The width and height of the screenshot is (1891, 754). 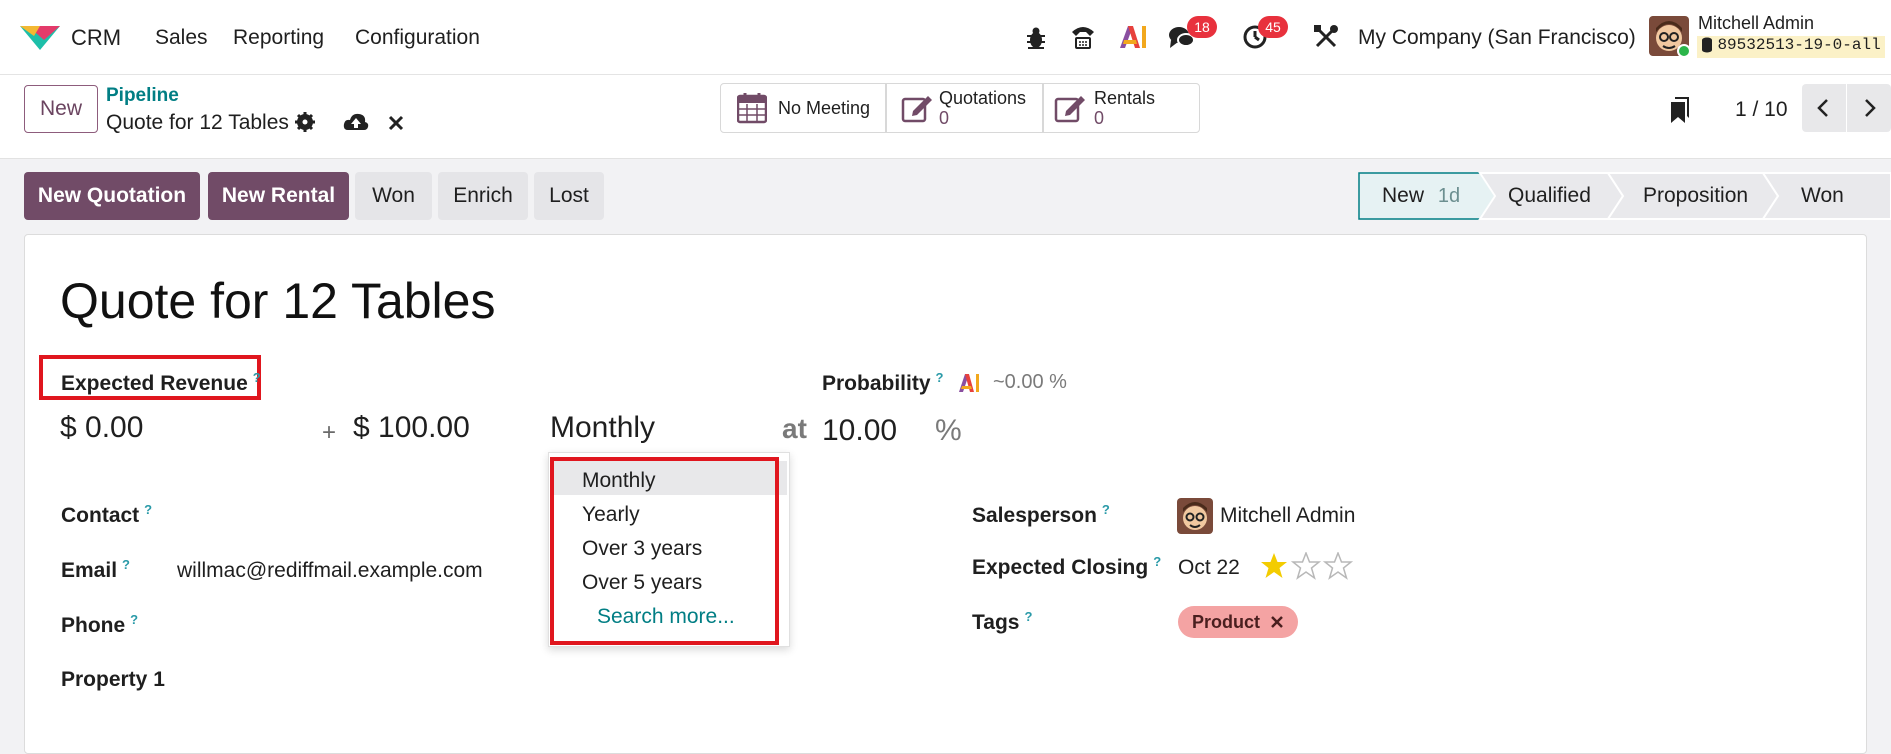 What do you see at coordinates (40, 38) in the screenshot?
I see `crm-logo-icon` at bounding box center [40, 38].